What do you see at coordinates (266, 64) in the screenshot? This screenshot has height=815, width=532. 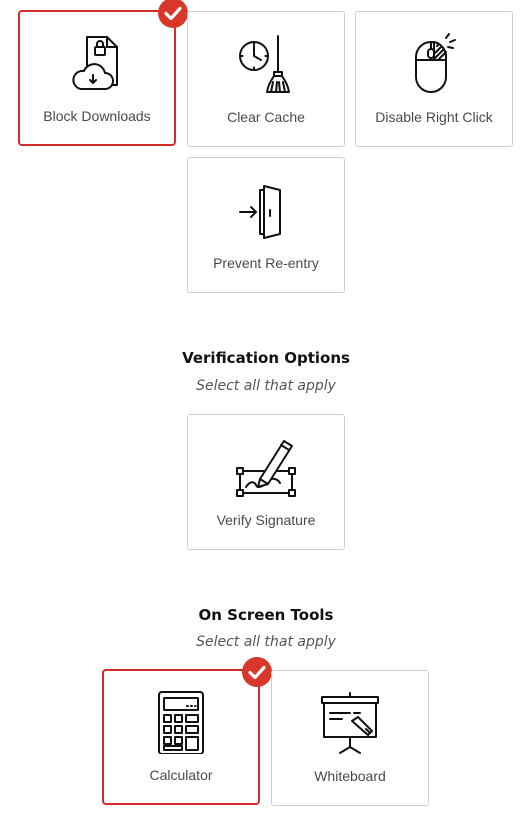 I see `clock-broom-icon` at bounding box center [266, 64].